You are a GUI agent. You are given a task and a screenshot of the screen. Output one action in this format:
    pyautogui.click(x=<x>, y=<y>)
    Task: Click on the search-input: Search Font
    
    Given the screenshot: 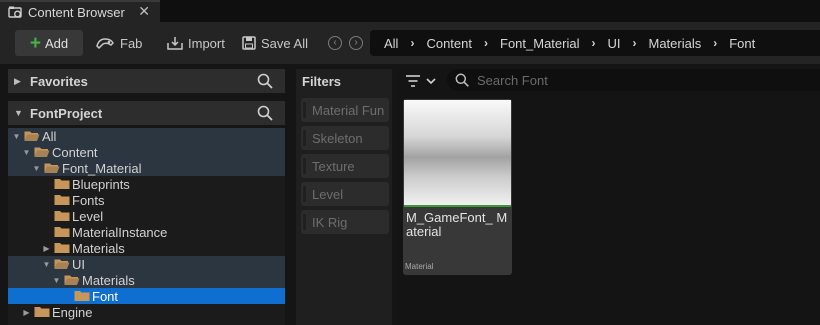 What is the action you would take?
    pyautogui.click(x=633, y=80)
    